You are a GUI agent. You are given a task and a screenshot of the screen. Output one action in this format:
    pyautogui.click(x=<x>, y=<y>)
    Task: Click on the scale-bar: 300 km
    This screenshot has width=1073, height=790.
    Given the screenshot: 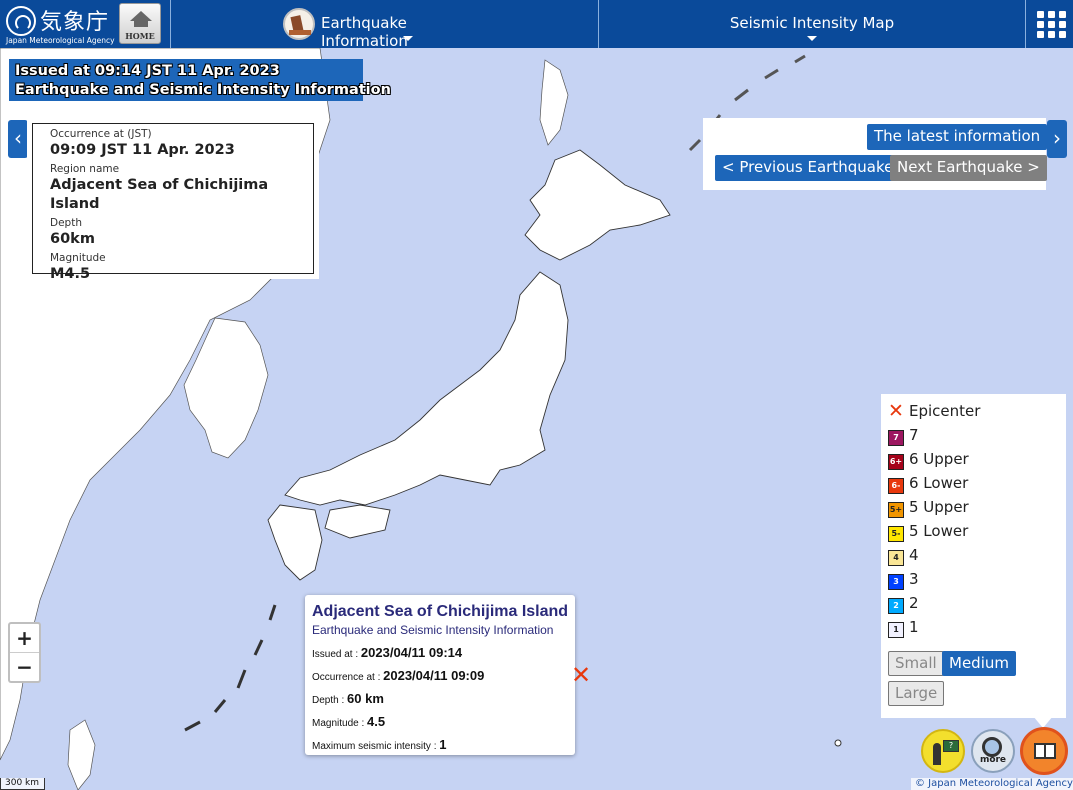 What is the action you would take?
    pyautogui.click(x=22, y=784)
    